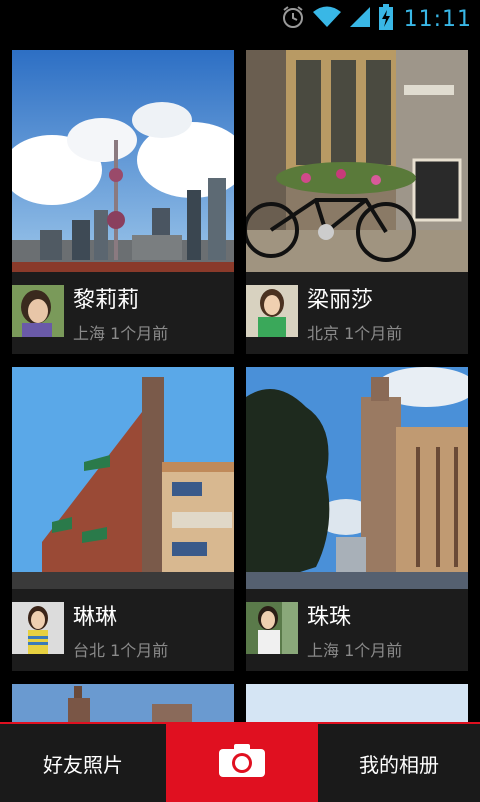 Image resolution: width=480 pixels, height=802 pixels. I want to click on signal-icon, so click(360, 19).